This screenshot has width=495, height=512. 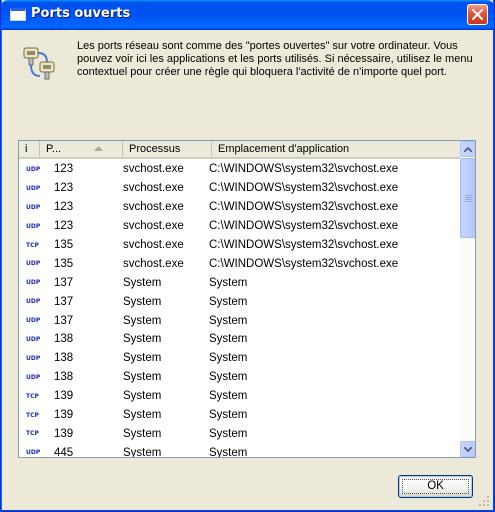 I want to click on port-cell: 135, so click(x=64, y=263).